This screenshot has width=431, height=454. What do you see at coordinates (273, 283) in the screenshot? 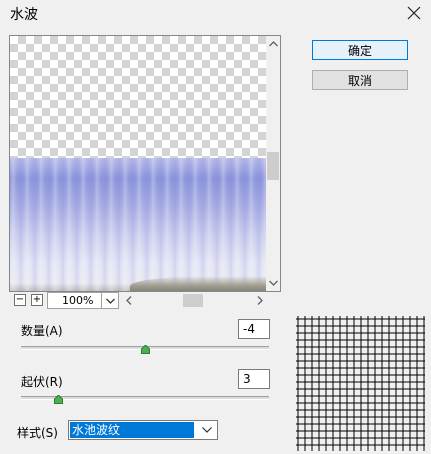
I see `scroll-down-icon` at bounding box center [273, 283].